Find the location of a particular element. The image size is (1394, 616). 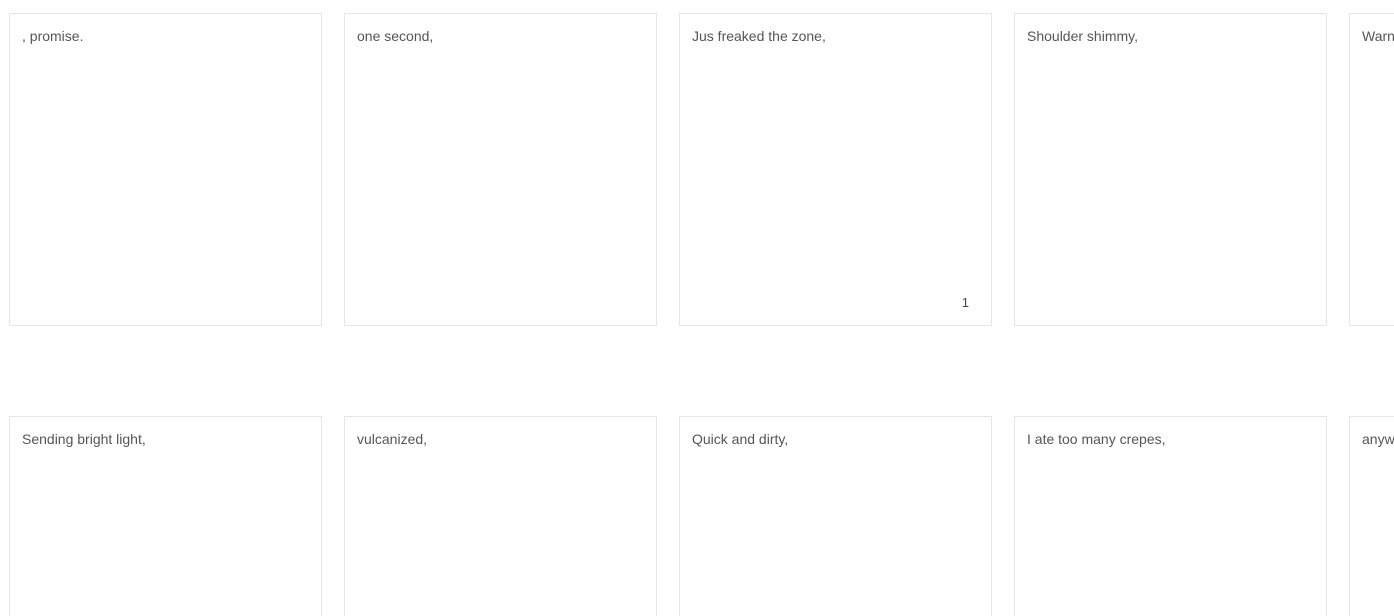

card: Sending bright light, is located at coordinates (165, 516).